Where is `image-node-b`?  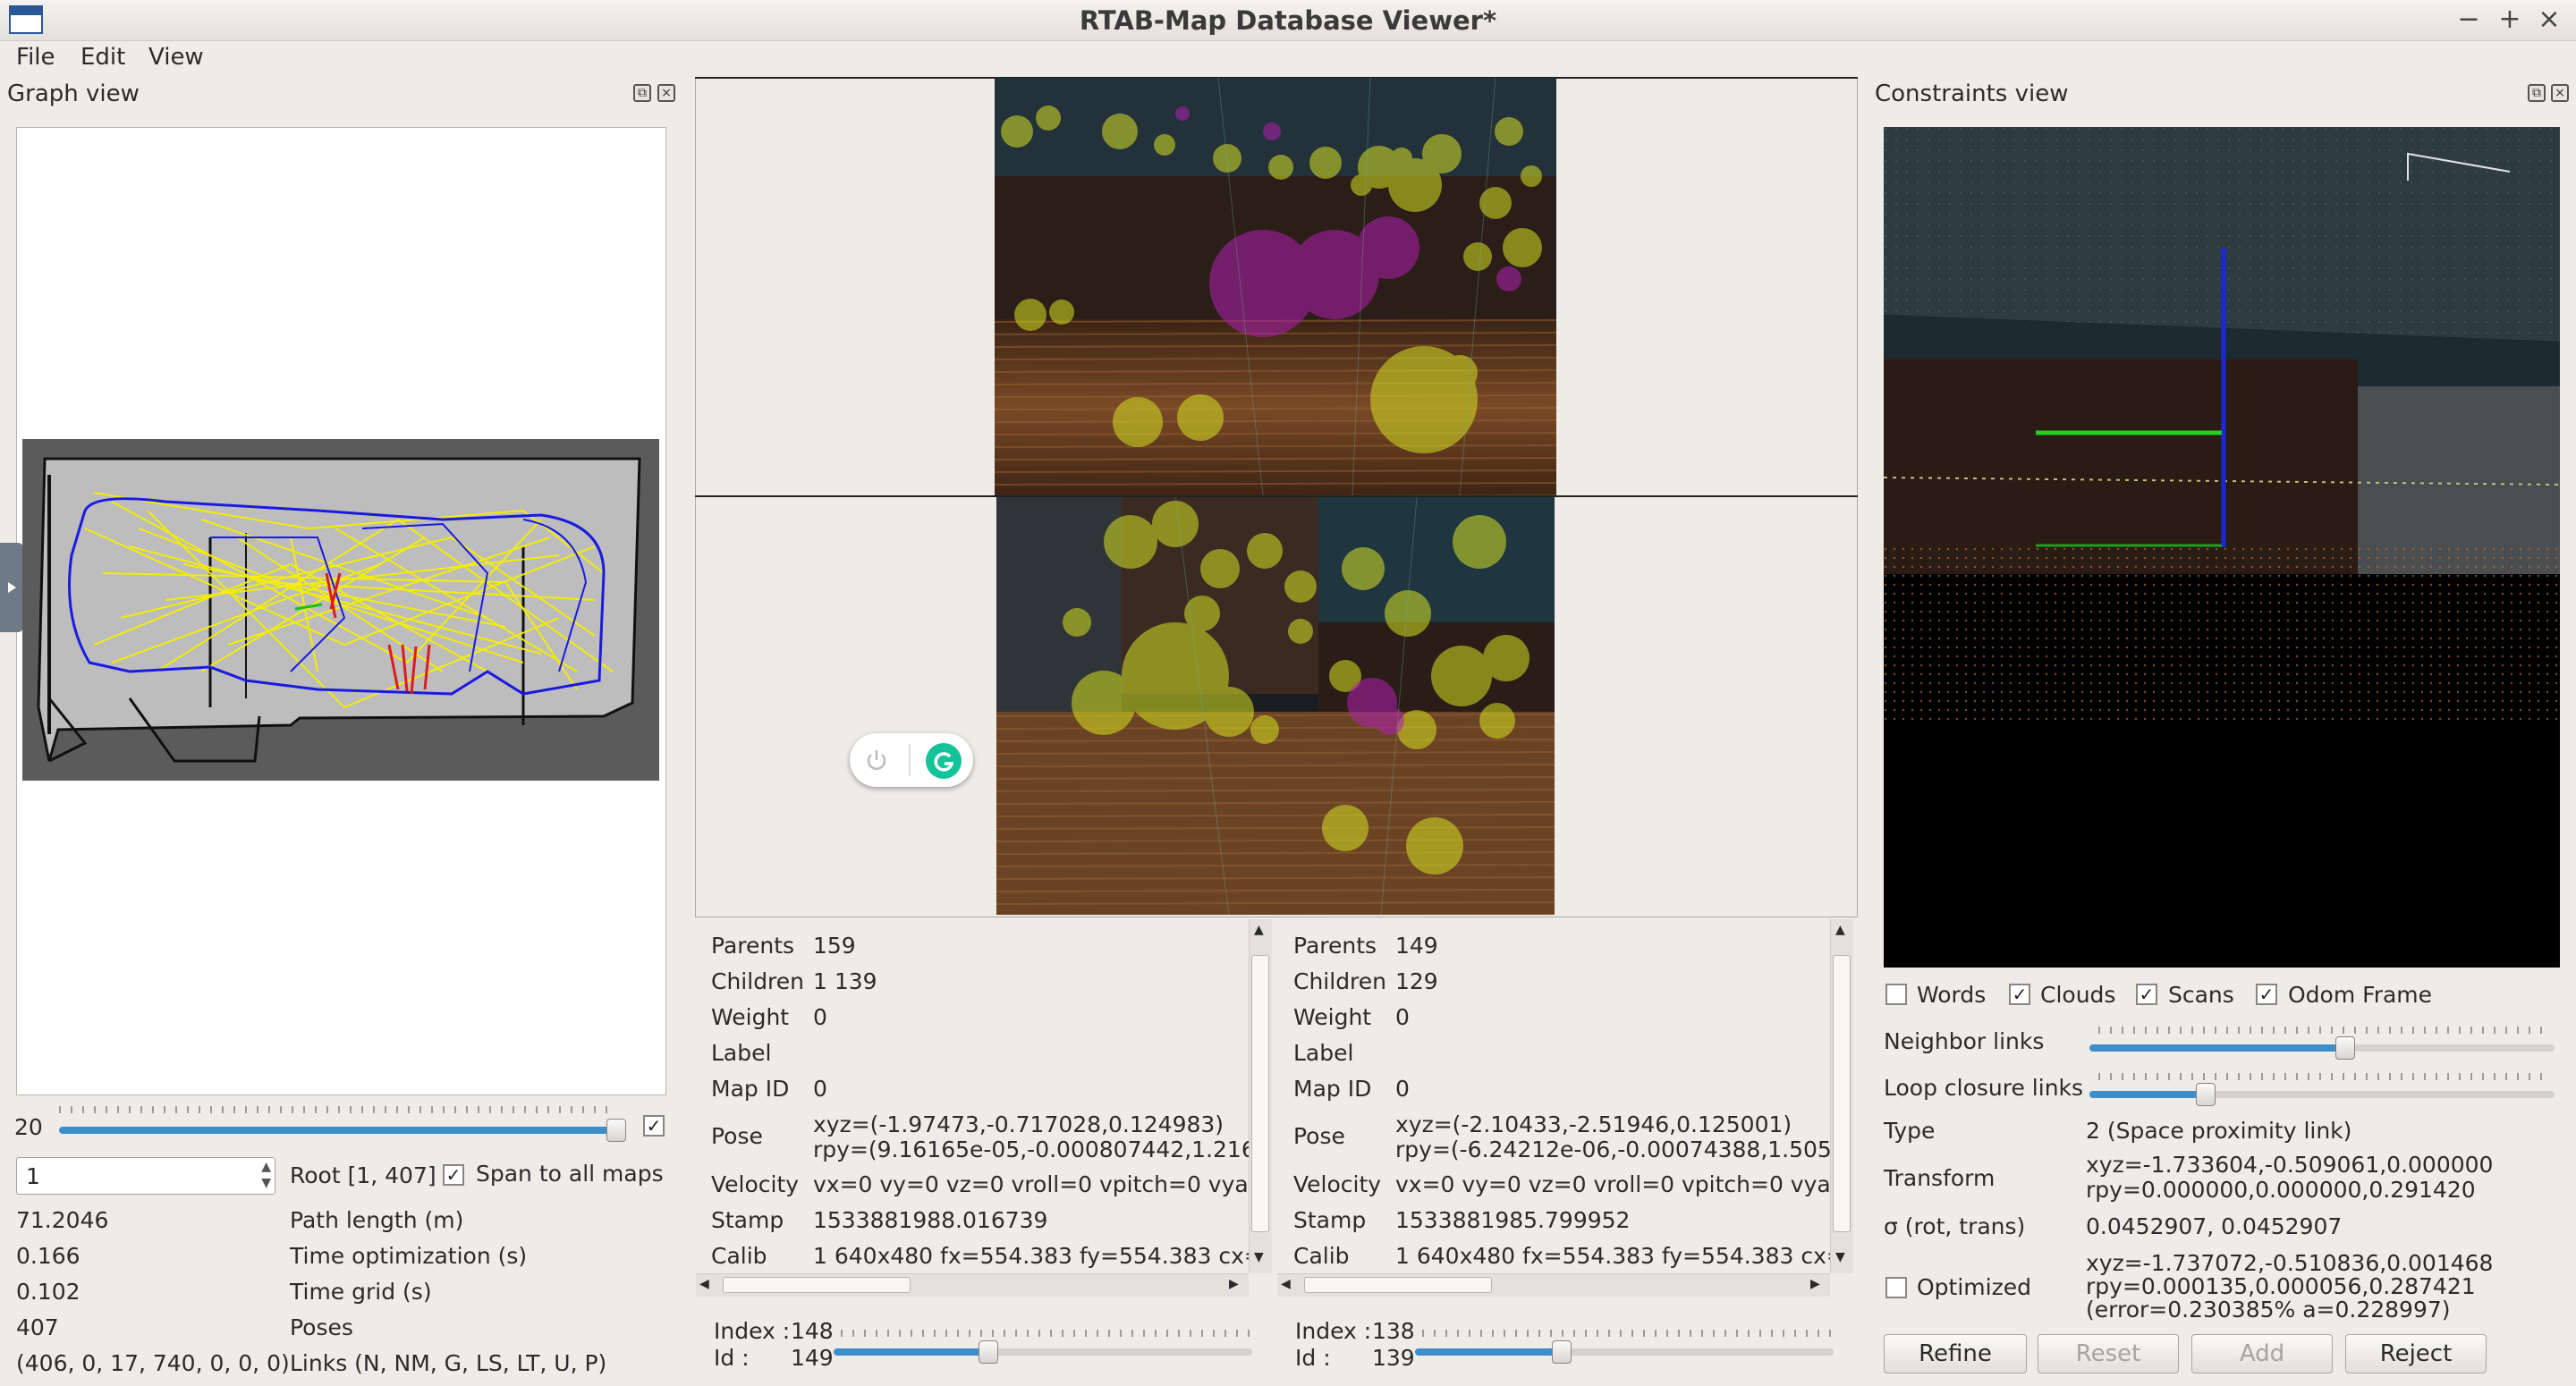
image-node-b is located at coordinates (1275, 706).